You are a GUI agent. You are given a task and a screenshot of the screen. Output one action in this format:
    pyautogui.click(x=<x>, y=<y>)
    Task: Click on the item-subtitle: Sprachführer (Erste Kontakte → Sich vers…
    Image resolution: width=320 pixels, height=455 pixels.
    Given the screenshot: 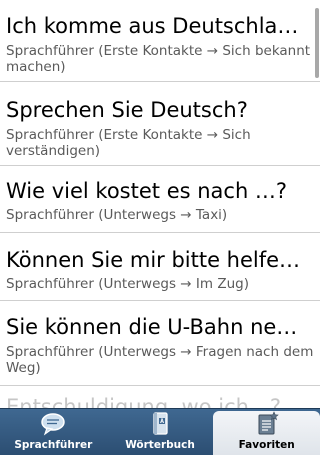 What is the action you would take?
    pyautogui.click(x=128, y=143)
    